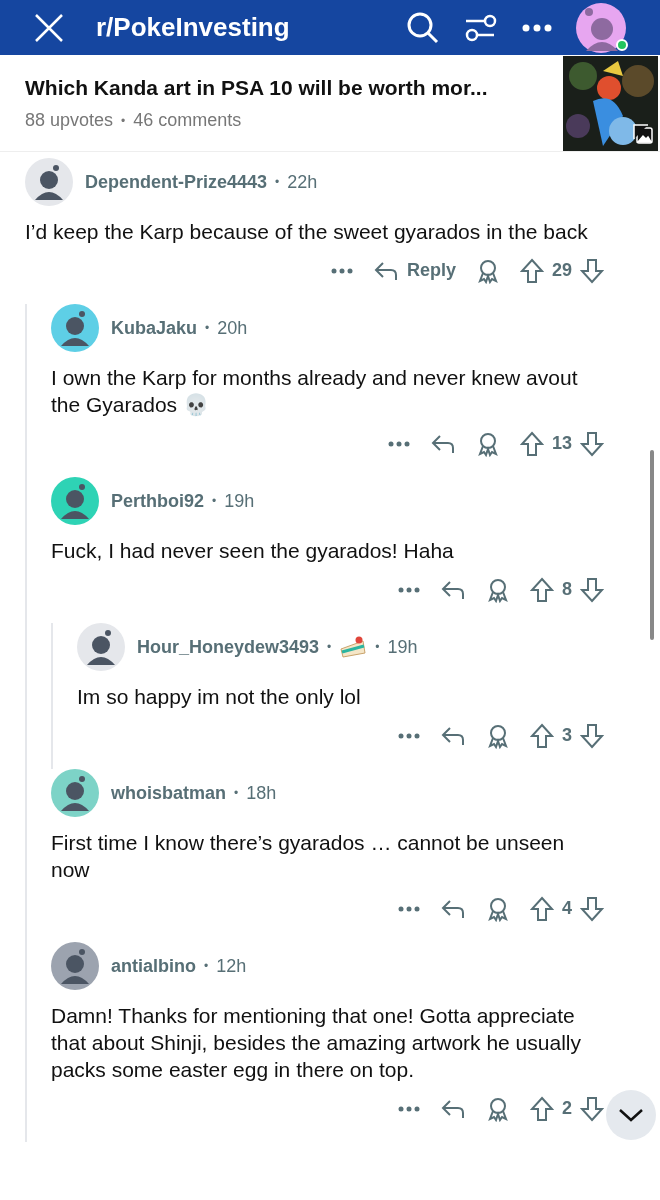 This screenshot has height=1200, width=660. What do you see at coordinates (168, 793) in the screenshot?
I see `comment-author: whoisbatman` at bounding box center [168, 793].